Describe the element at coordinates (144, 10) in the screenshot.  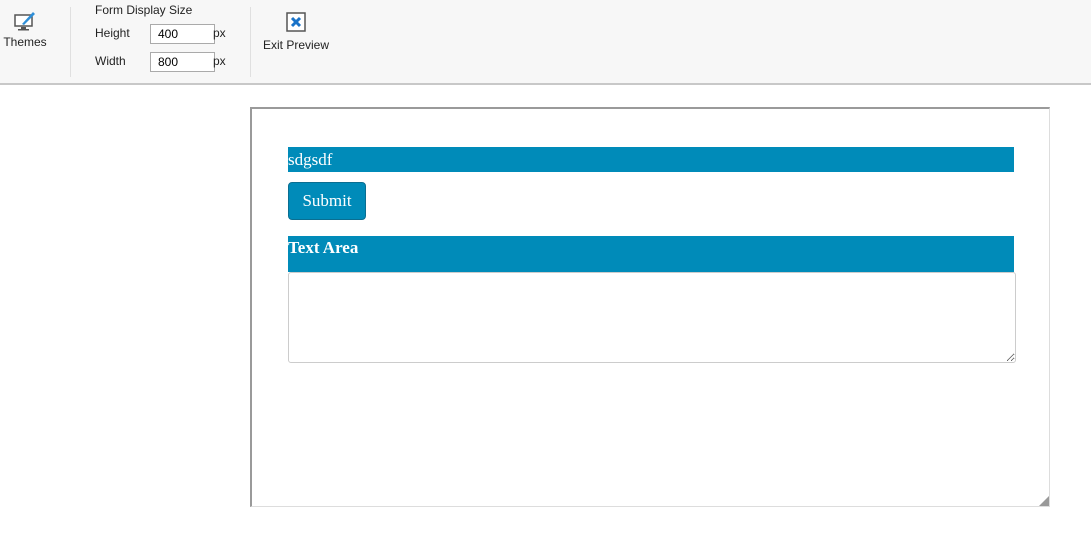
I see `form-display-size-title: Form Display Size` at that location.